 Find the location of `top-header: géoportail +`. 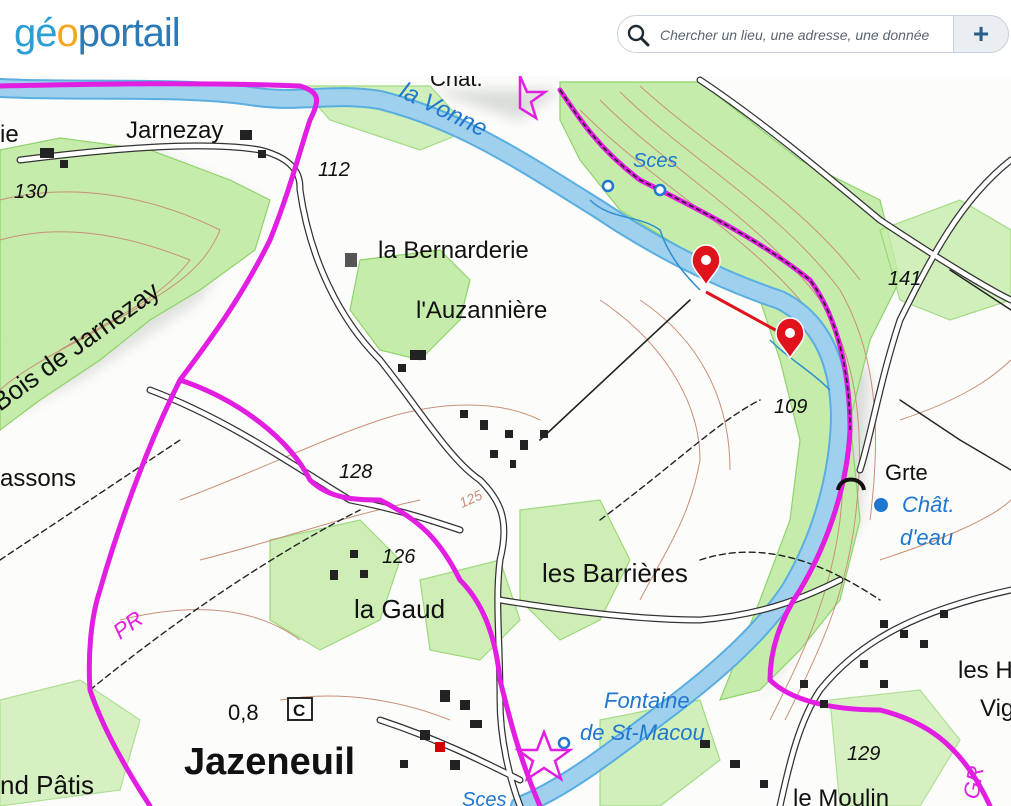

top-header: géoportail + is located at coordinates (505, 38).